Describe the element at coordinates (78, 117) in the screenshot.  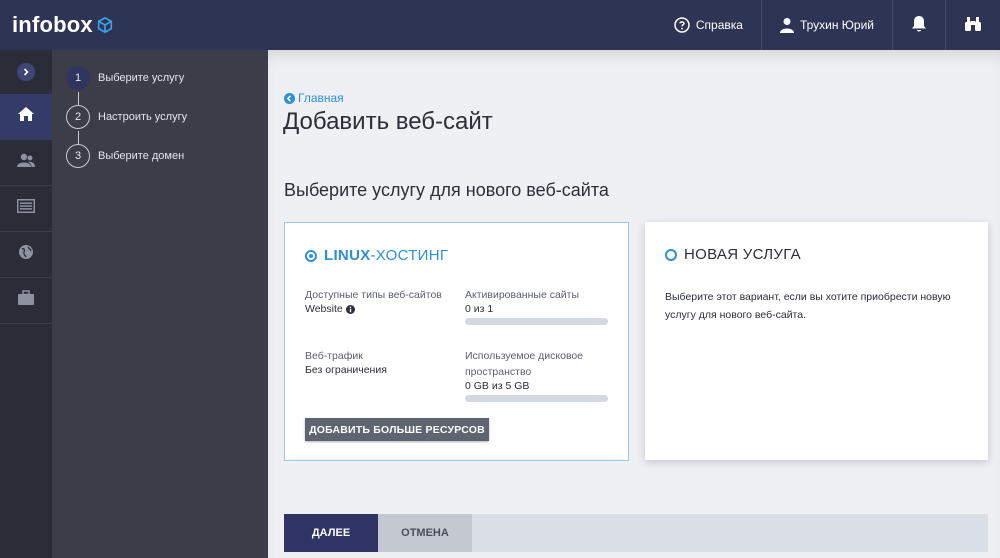
I see `step-number: 2` at that location.